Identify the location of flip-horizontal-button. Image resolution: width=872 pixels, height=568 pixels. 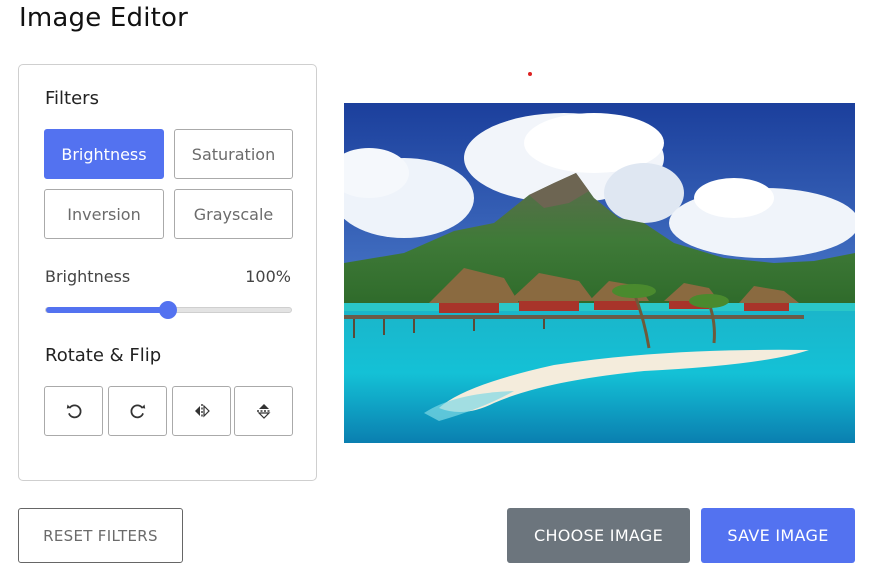
(201, 411).